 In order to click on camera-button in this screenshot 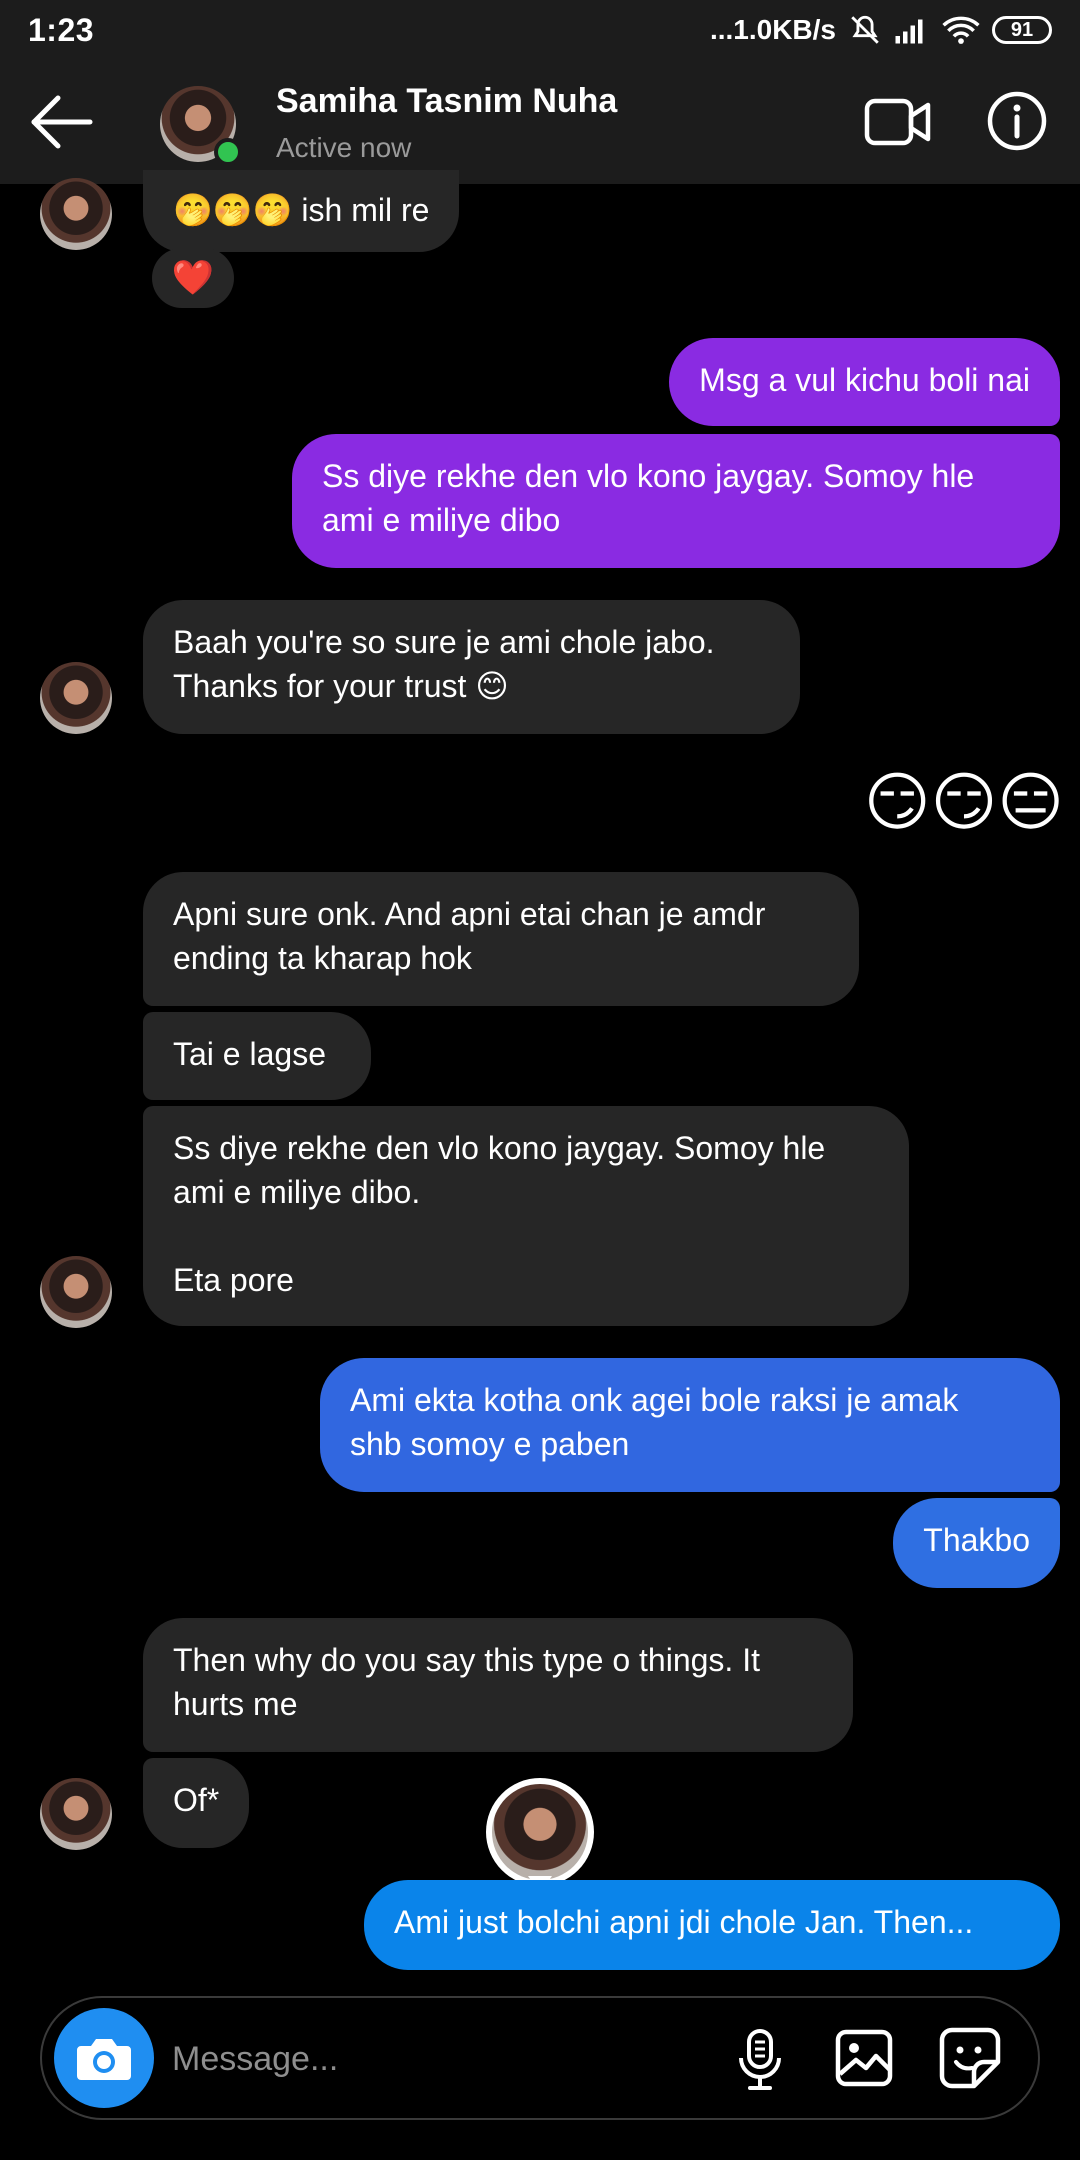, I will do `click(104, 2058)`.